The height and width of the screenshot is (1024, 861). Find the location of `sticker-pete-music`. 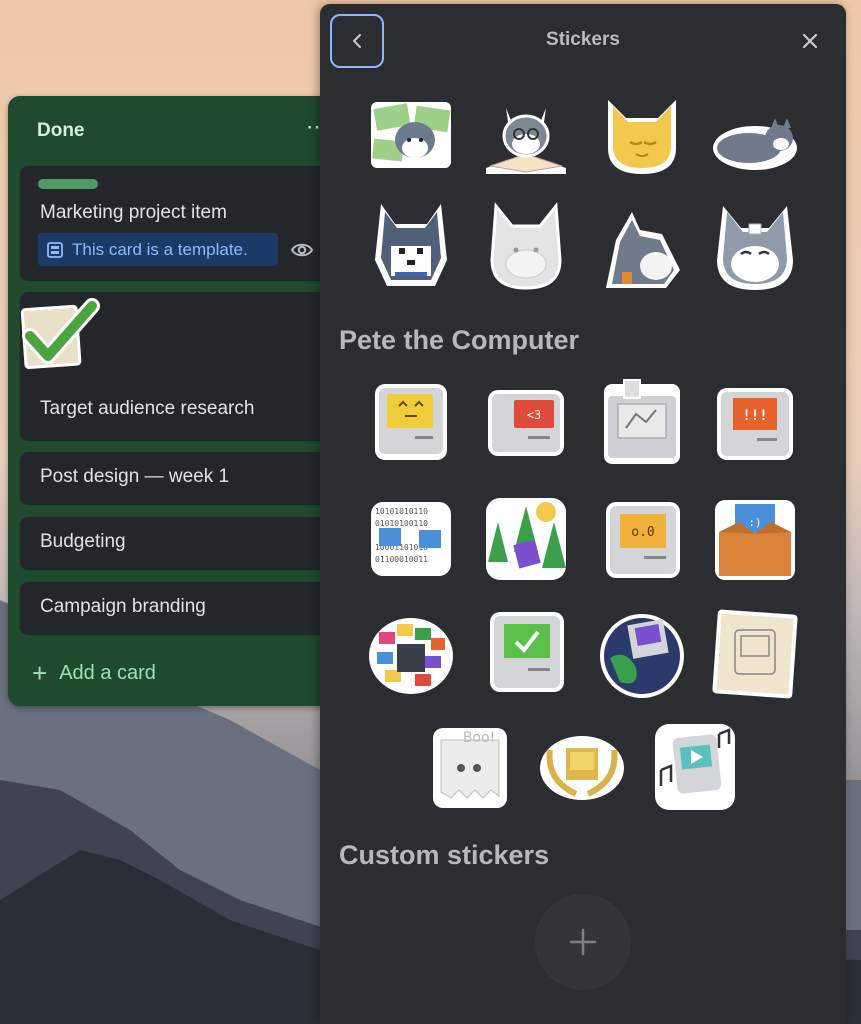

sticker-pete-music is located at coordinates (695, 766).